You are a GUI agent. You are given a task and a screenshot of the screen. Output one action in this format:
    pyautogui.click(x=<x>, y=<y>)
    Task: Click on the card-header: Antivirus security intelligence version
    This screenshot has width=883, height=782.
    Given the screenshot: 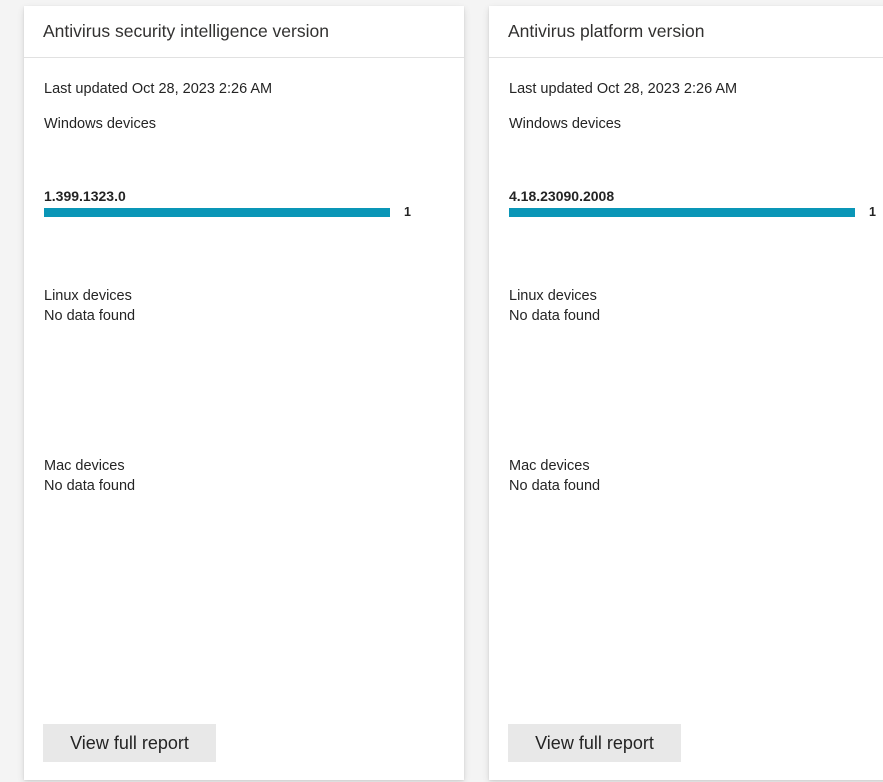 What is the action you would take?
    pyautogui.click(x=244, y=32)
    